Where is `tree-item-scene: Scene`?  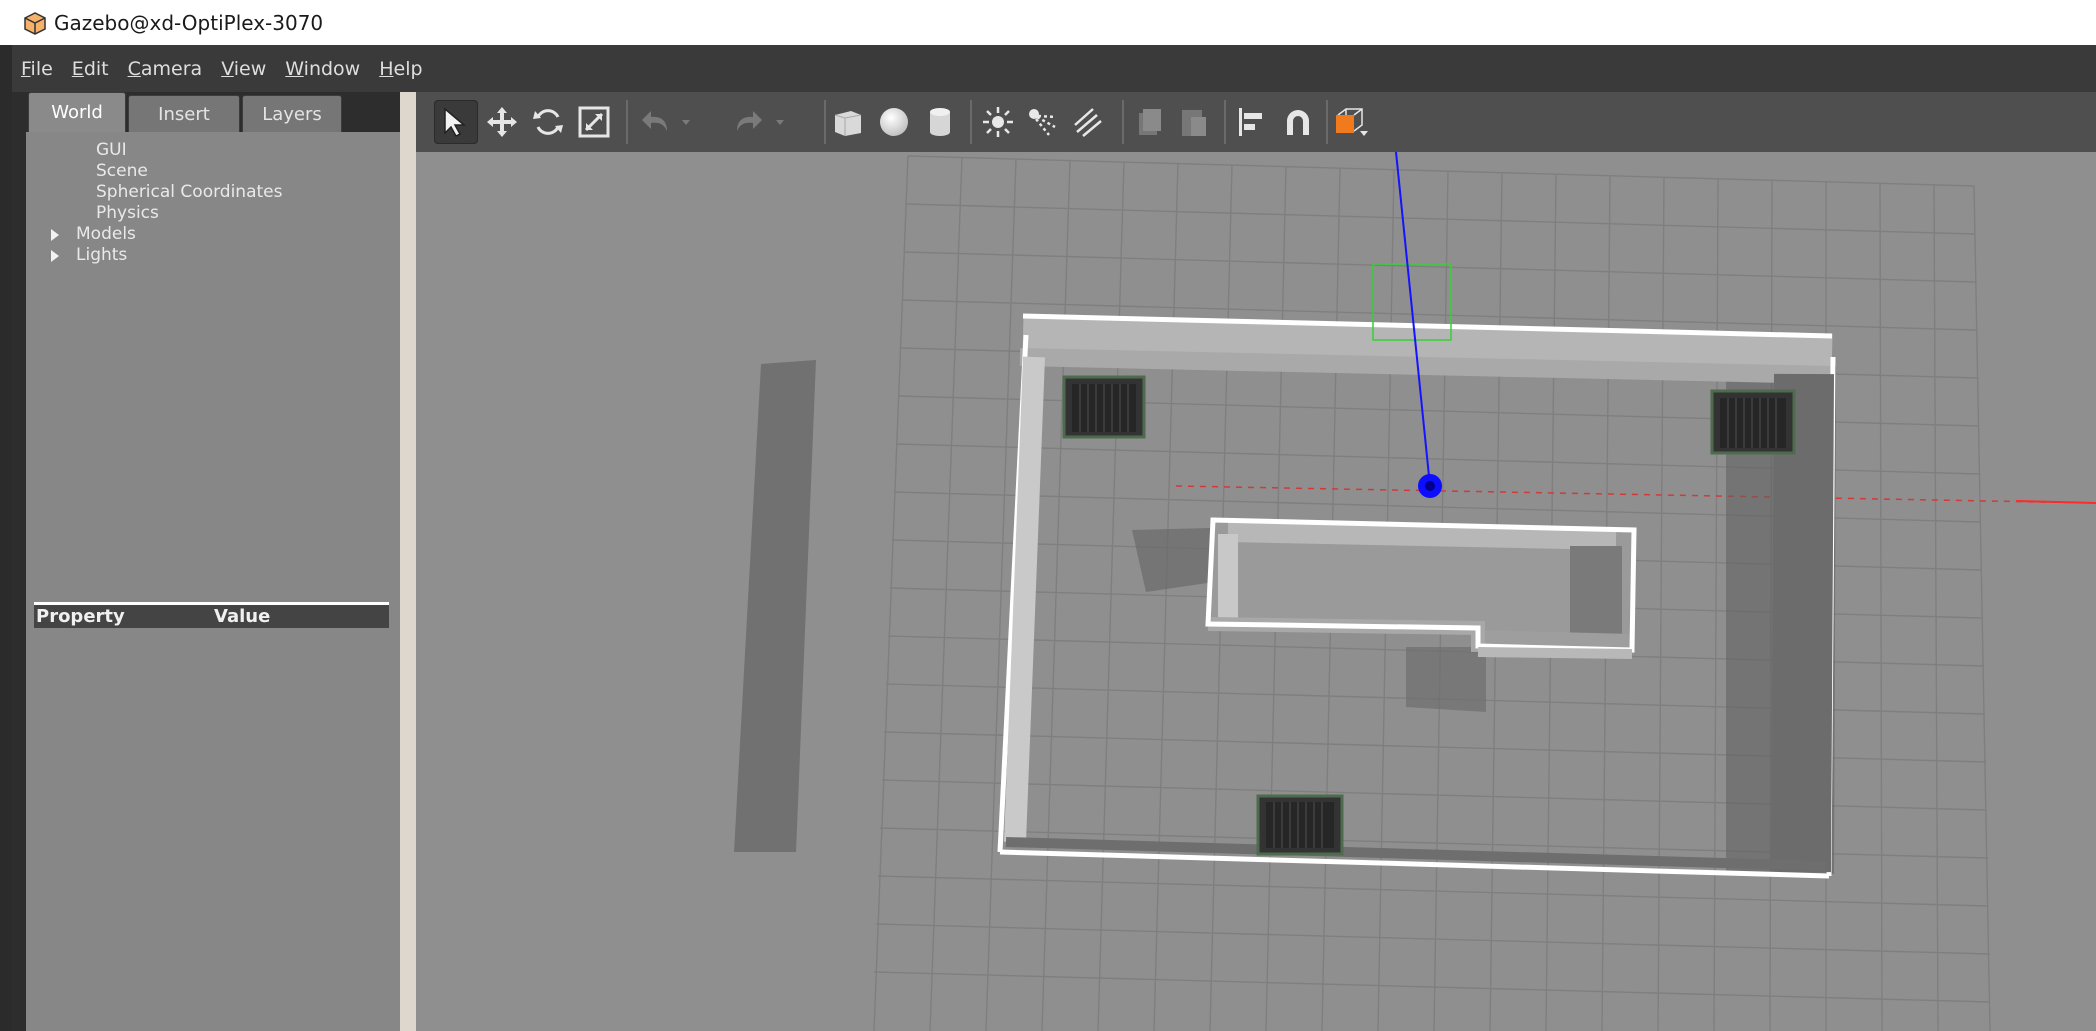 tree-item-scene: Scene is located at coordinates (161, 171).